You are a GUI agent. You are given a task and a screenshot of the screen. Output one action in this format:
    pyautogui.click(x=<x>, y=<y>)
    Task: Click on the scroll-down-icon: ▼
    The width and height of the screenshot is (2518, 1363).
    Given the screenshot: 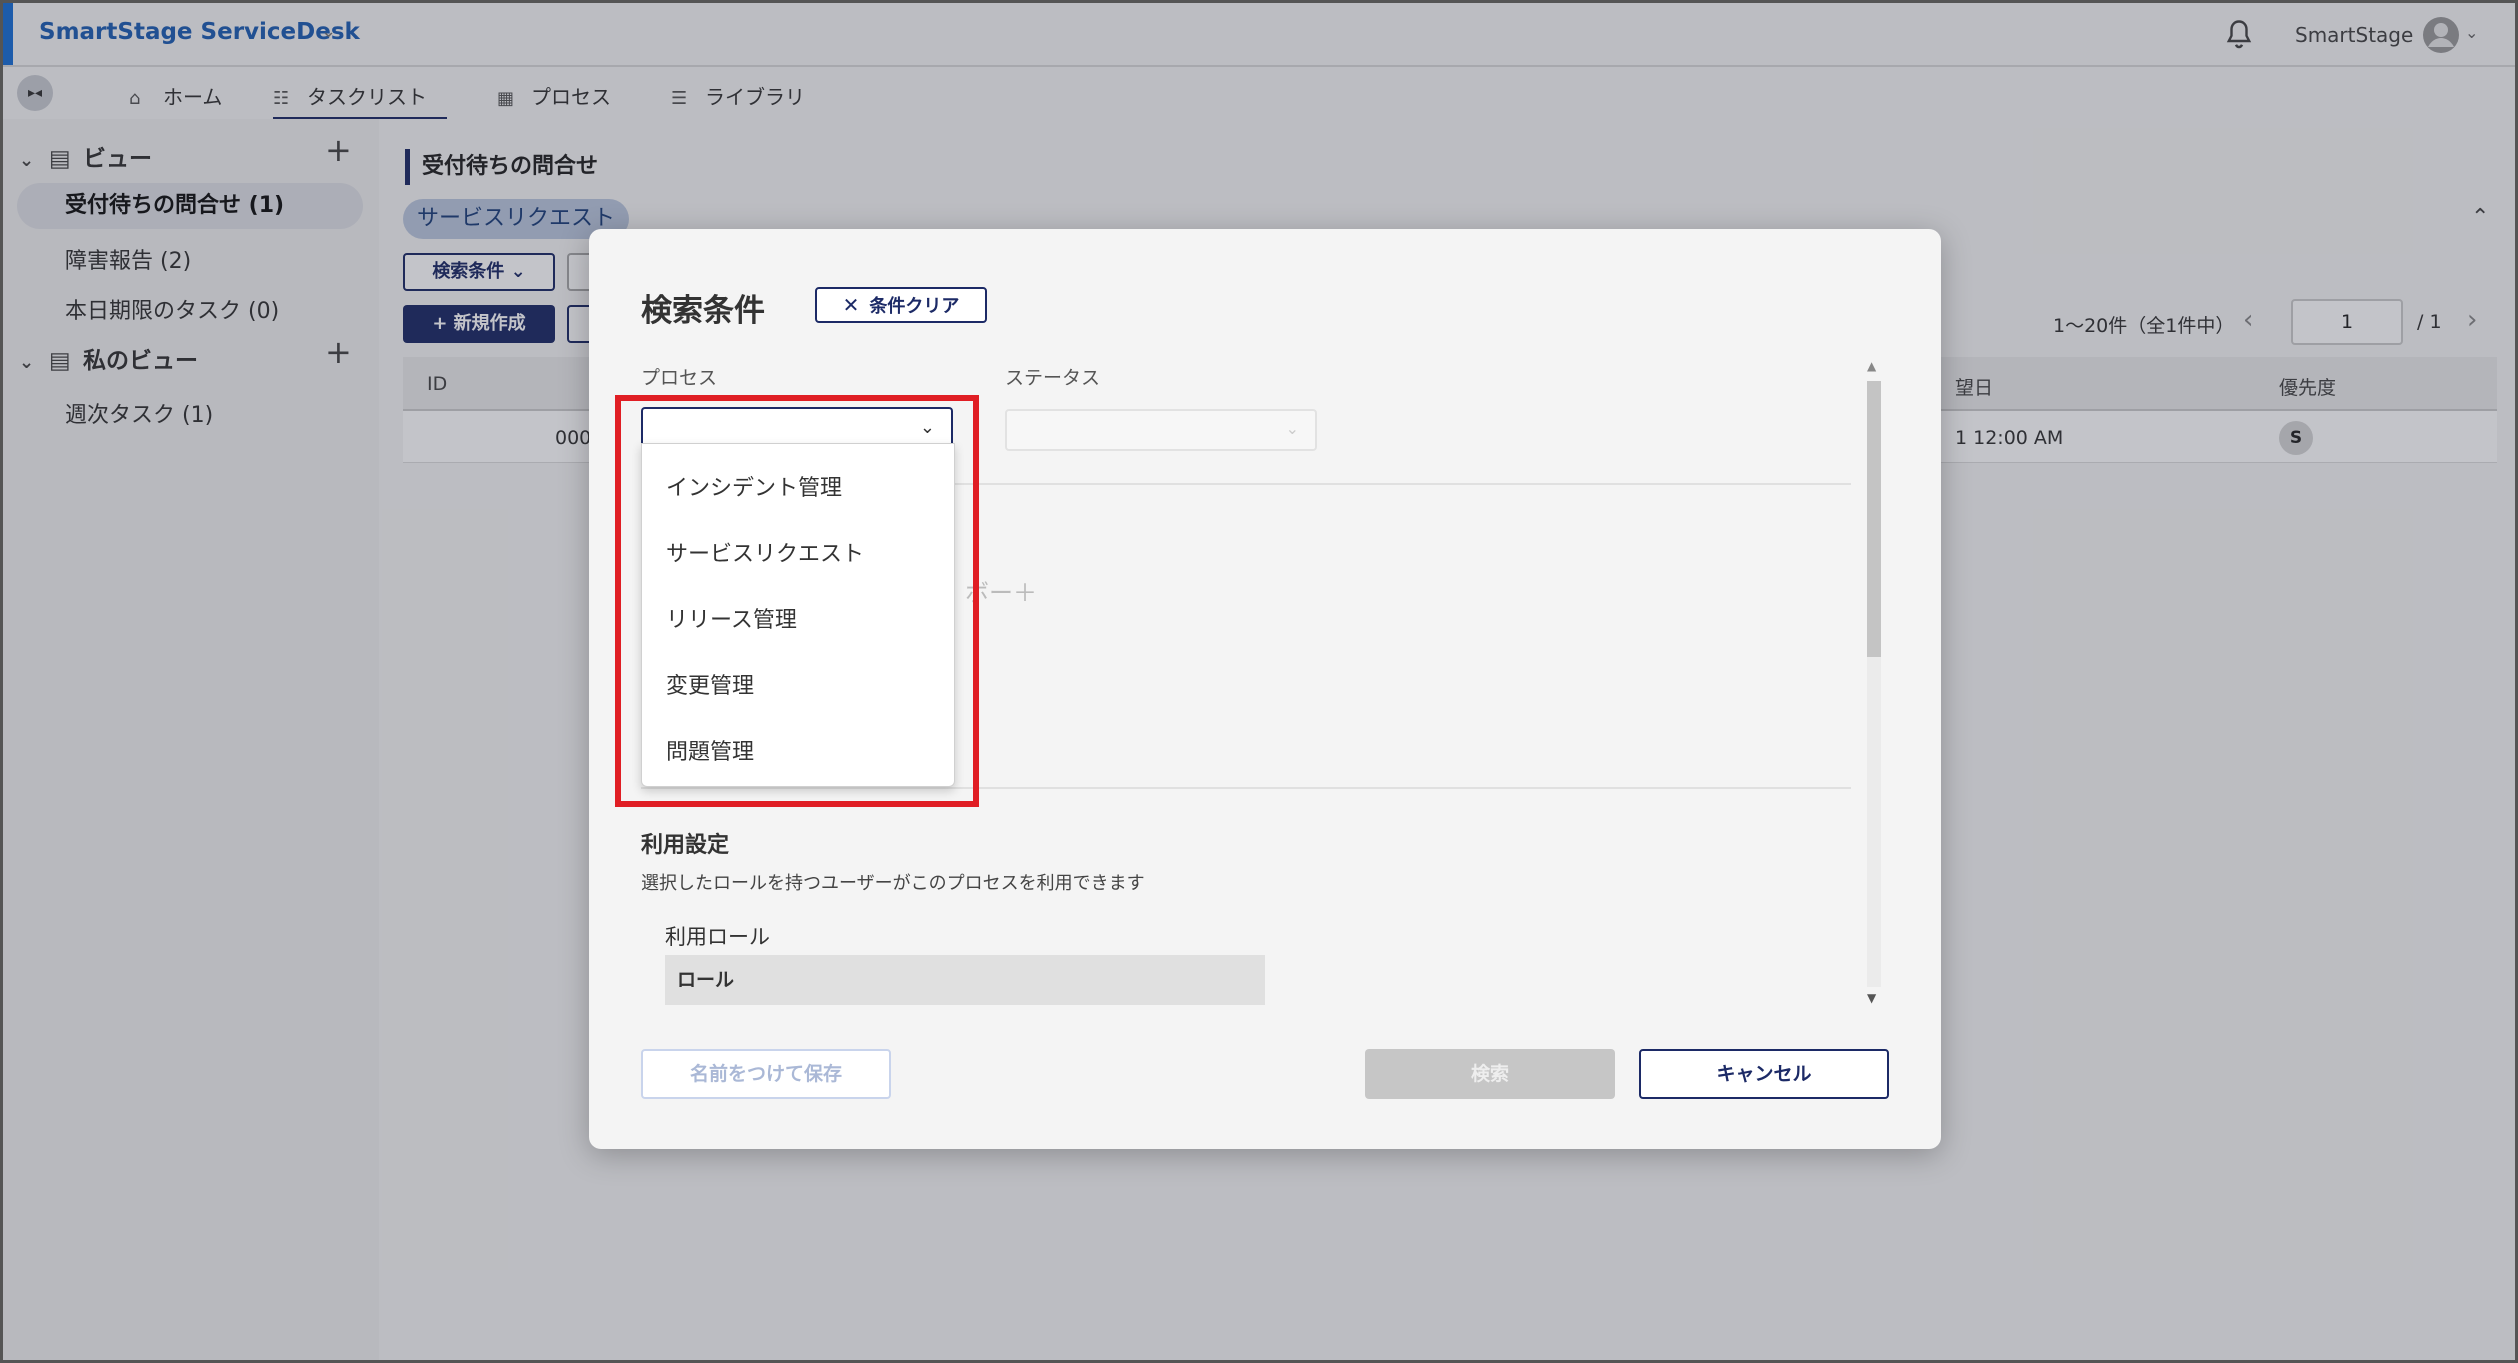 What is the action you would take?
    pyautogui.click(x=1871, y=998)
    